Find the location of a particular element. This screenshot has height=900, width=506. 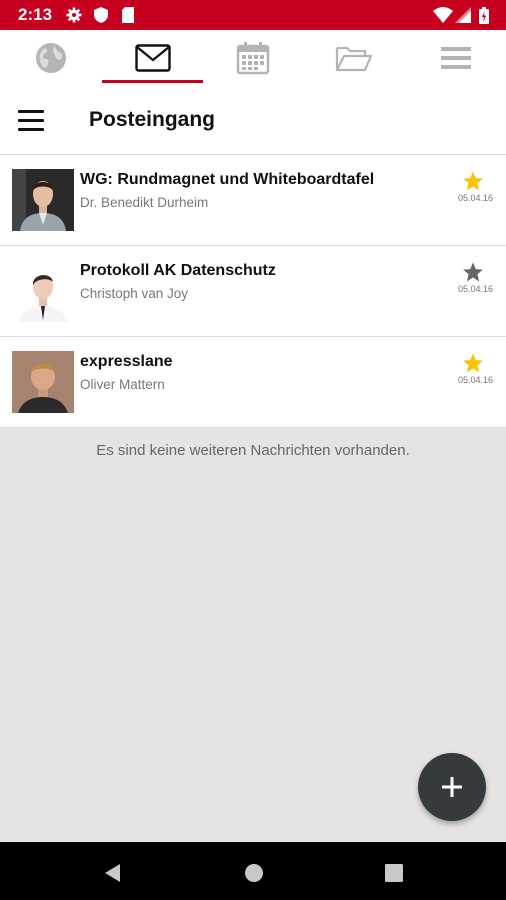

compose-button is located at coordinates (452, 787).